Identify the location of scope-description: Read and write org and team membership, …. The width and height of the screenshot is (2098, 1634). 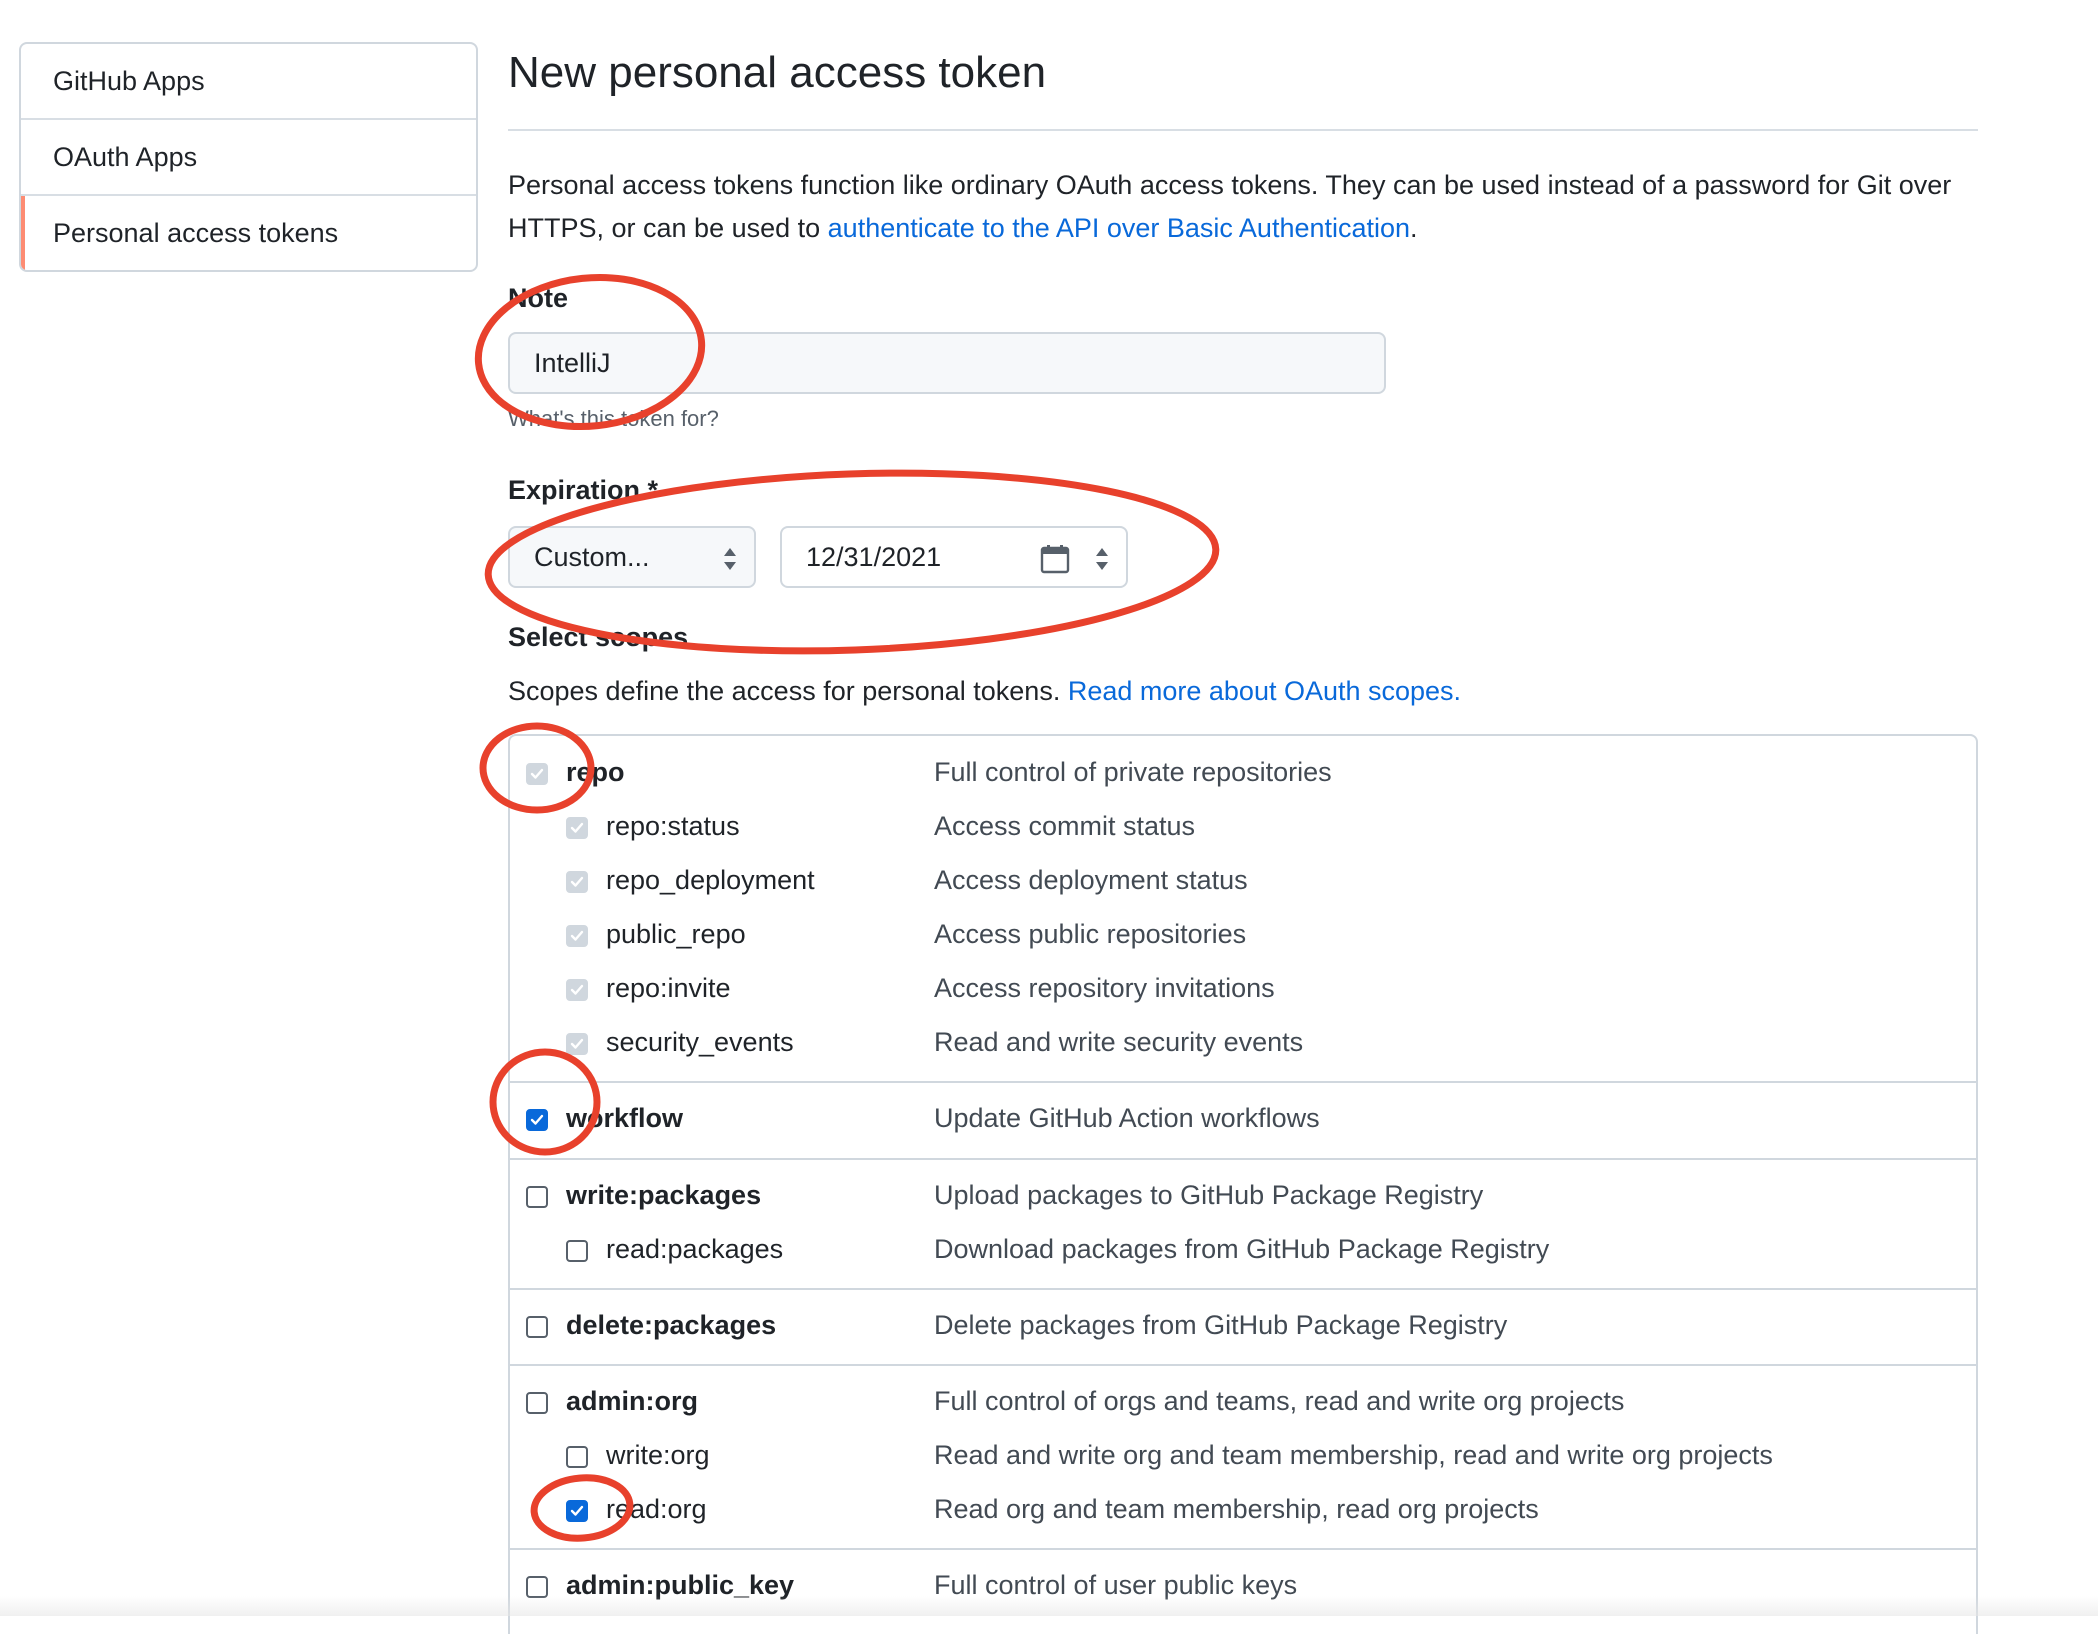
(1353, 1455).